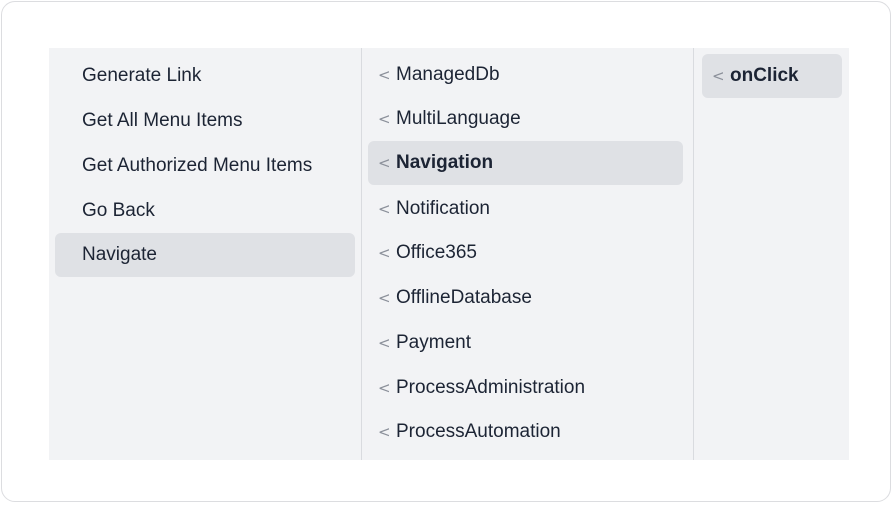 This screenshot has width=894, height=505. Describe the element at coordinates (436, 252) in the screenshot. I see `menu-item-label: Office365` at that location.